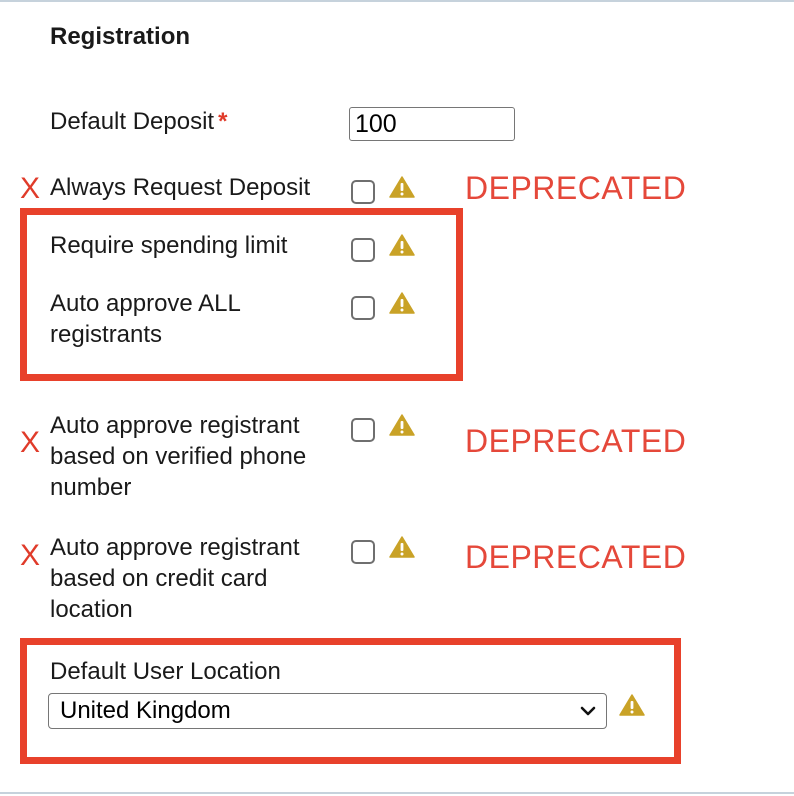 This screenshot has width=794, height=796. I want to click on auto-approve-all-label: Auto approve ALL registrants, so click(145, 319).